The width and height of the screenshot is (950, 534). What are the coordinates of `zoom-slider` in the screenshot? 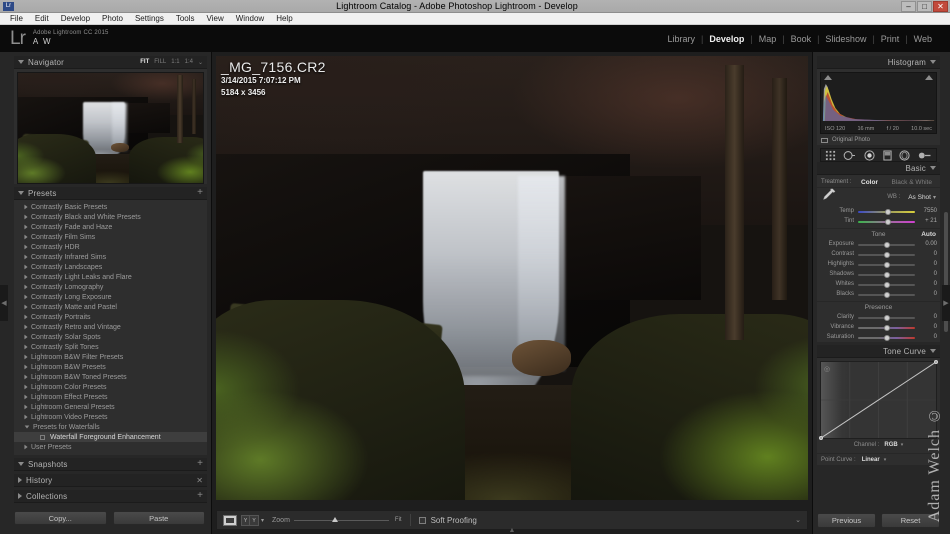 It's located at (341, 520).